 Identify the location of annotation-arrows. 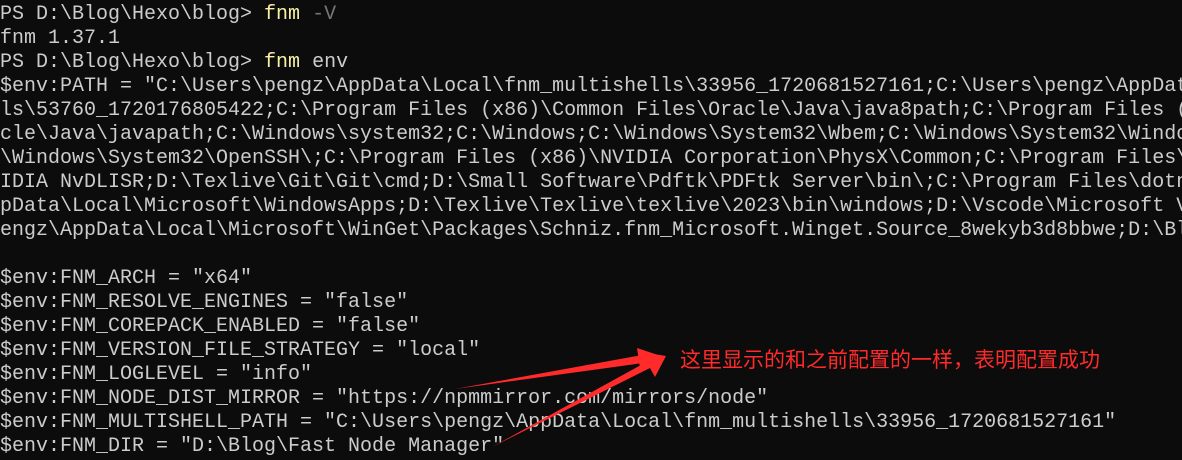
(560, 397).